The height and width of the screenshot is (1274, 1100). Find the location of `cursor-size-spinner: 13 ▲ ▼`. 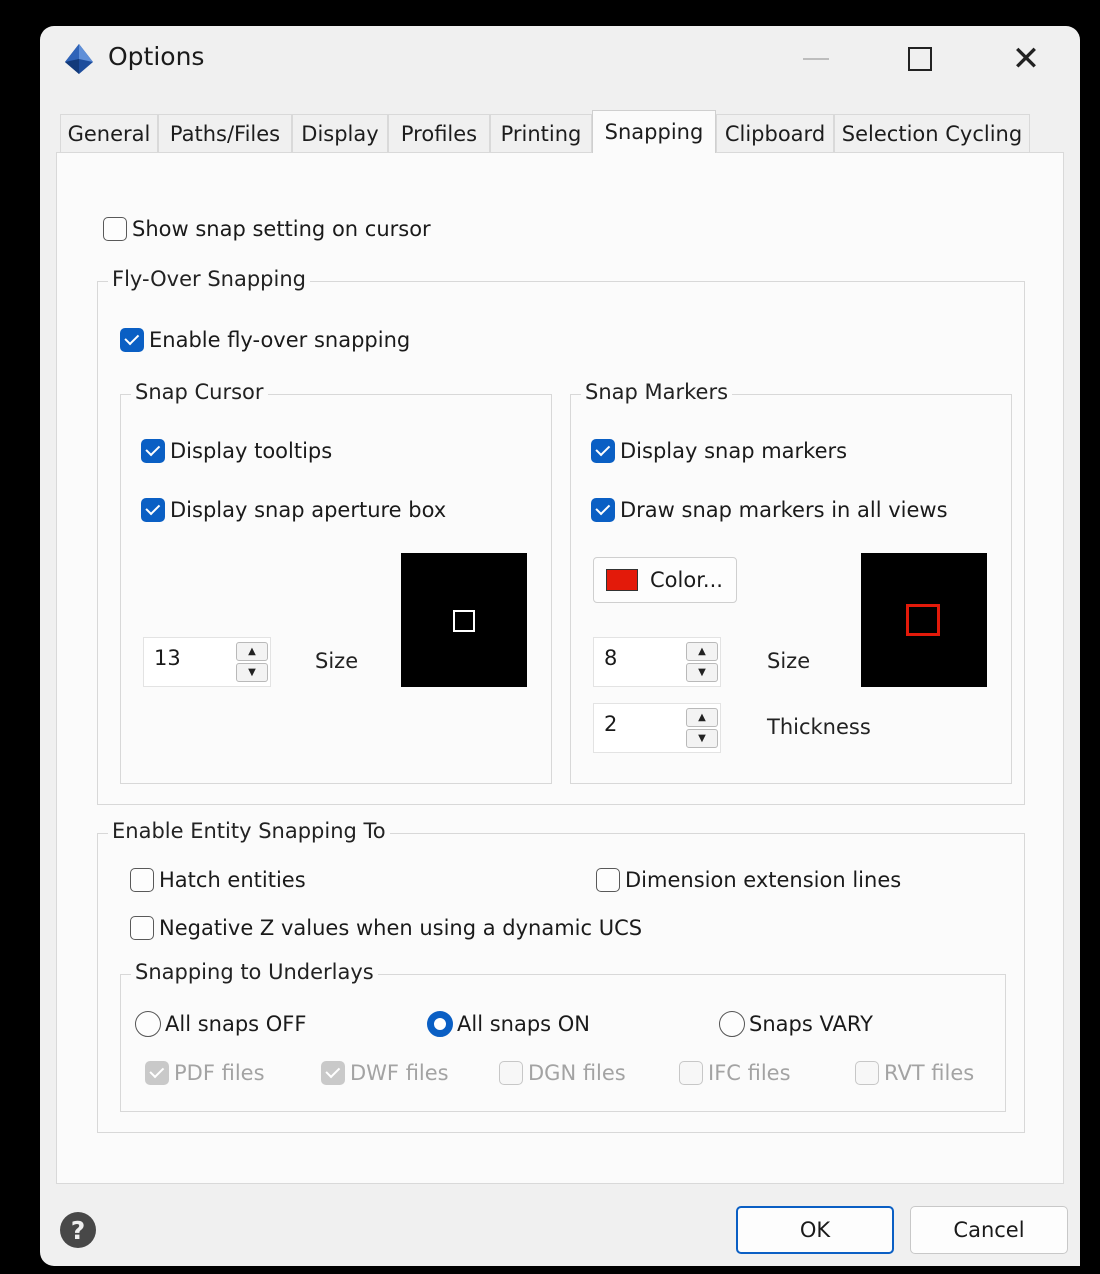

cursor-size-spinner: 13 ▲ ▼ is located at coordinates (207, 662).